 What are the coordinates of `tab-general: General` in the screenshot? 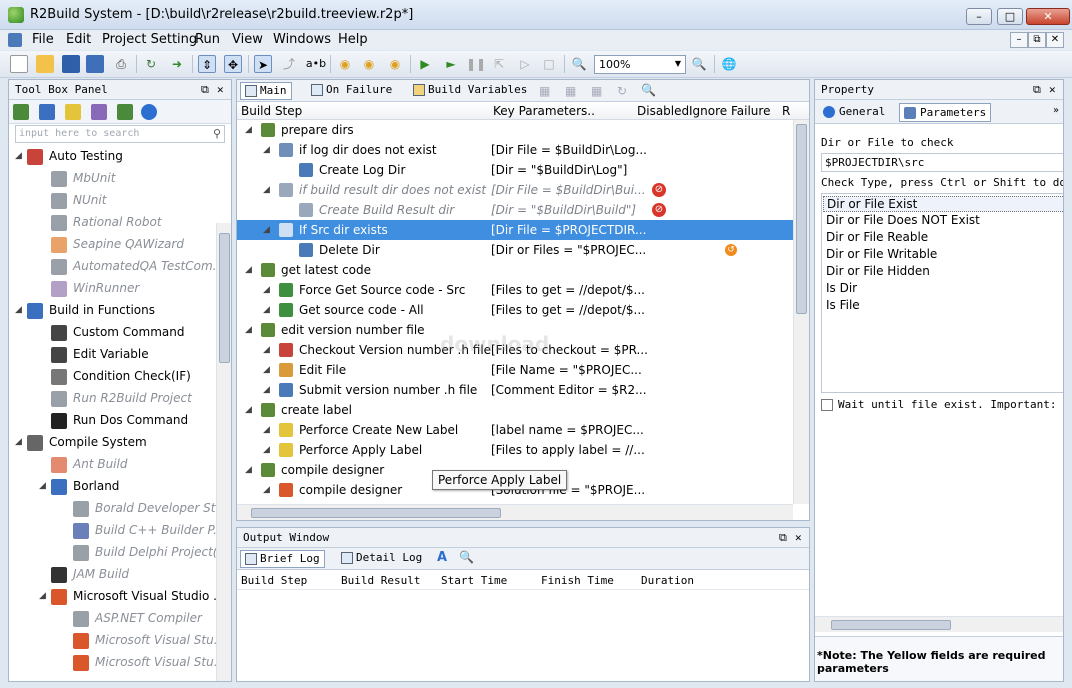 It's located at (854, 112).